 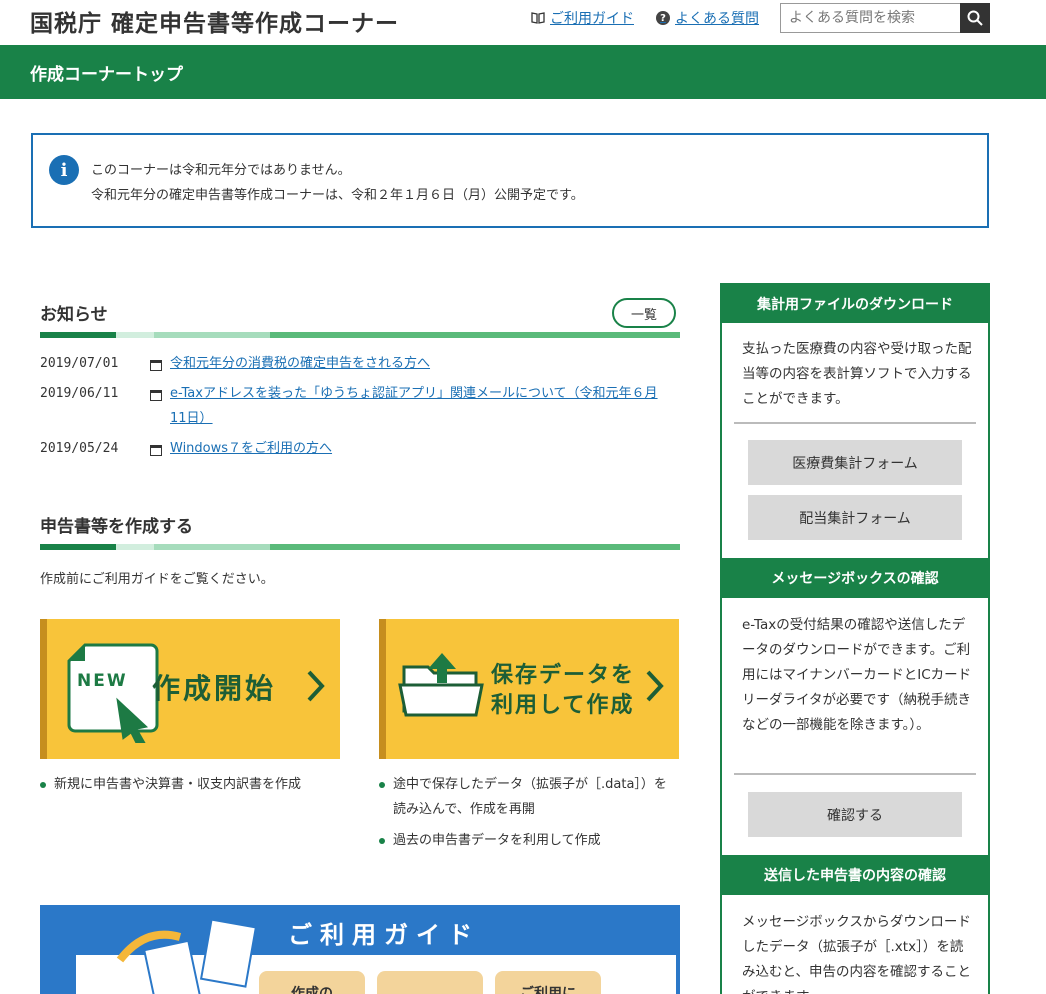 What do you see at coordinates (221, 170) in the screenshot?
I see `notice-line-1: このコーナーは令和元年分ではありません。` at bounding box center [221, 170].